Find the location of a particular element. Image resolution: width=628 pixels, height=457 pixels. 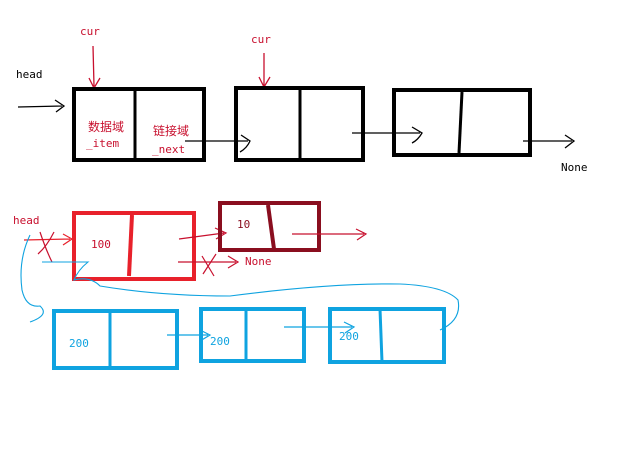

next-label: _next is located at coordinates (168, 149).